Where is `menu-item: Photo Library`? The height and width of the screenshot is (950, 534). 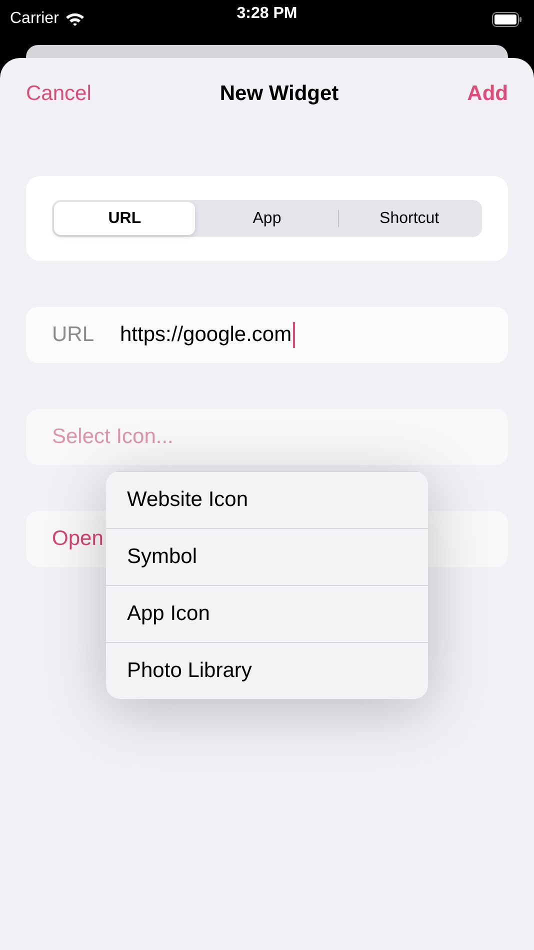
menu-item: Photo Library is located at coordinates (267, 670).